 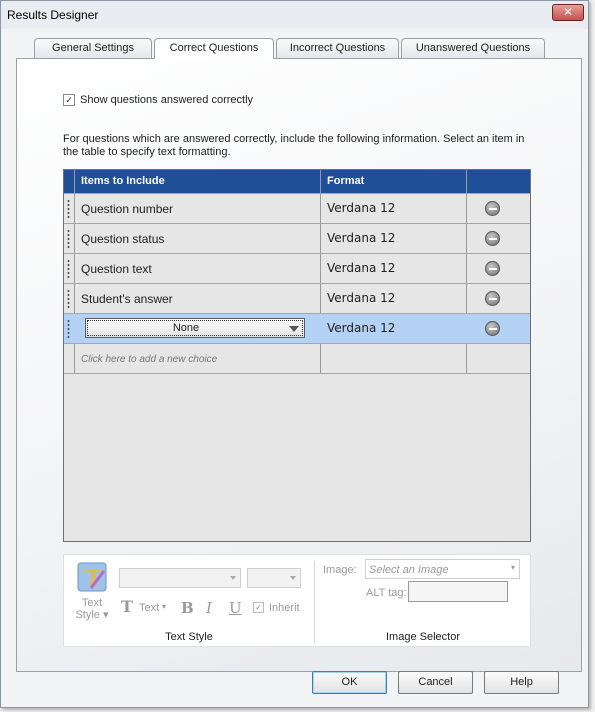 I want to click on inherit-checkbox: ✓, so click(x=258, y=607).